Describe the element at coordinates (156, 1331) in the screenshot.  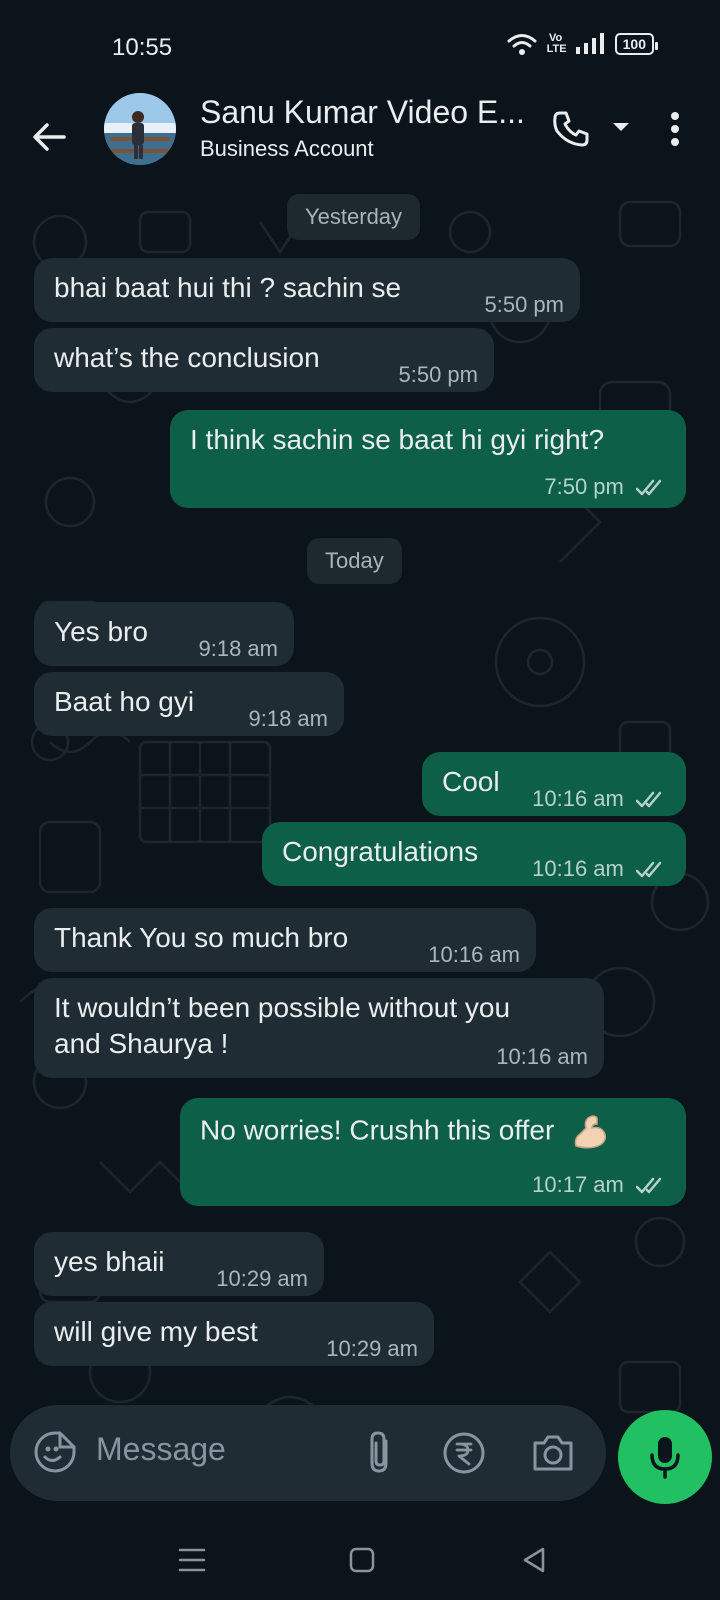
I see `message-text: will give my best` at that location.